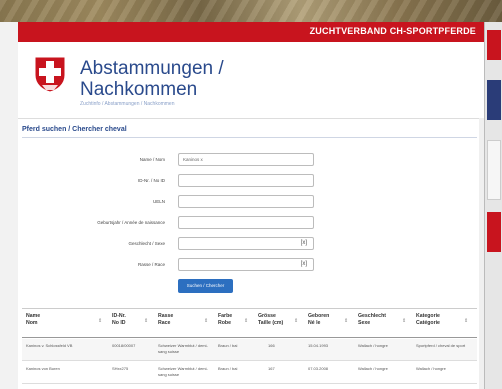 The image size is (502, 389). Describe the element at coordinates (428, 320) in the screenshot. I see `col-header-category: Kategorie Catégorie` at that location.